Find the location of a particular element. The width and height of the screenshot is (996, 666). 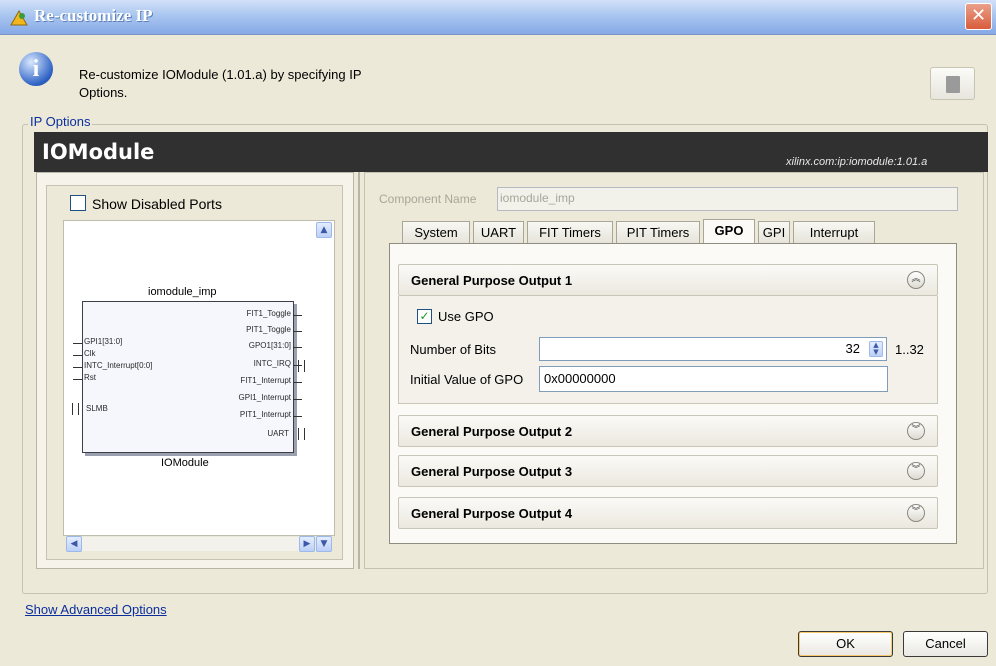

symbol-instance-name: iomodule_imp is located at coordinates (182, 292).